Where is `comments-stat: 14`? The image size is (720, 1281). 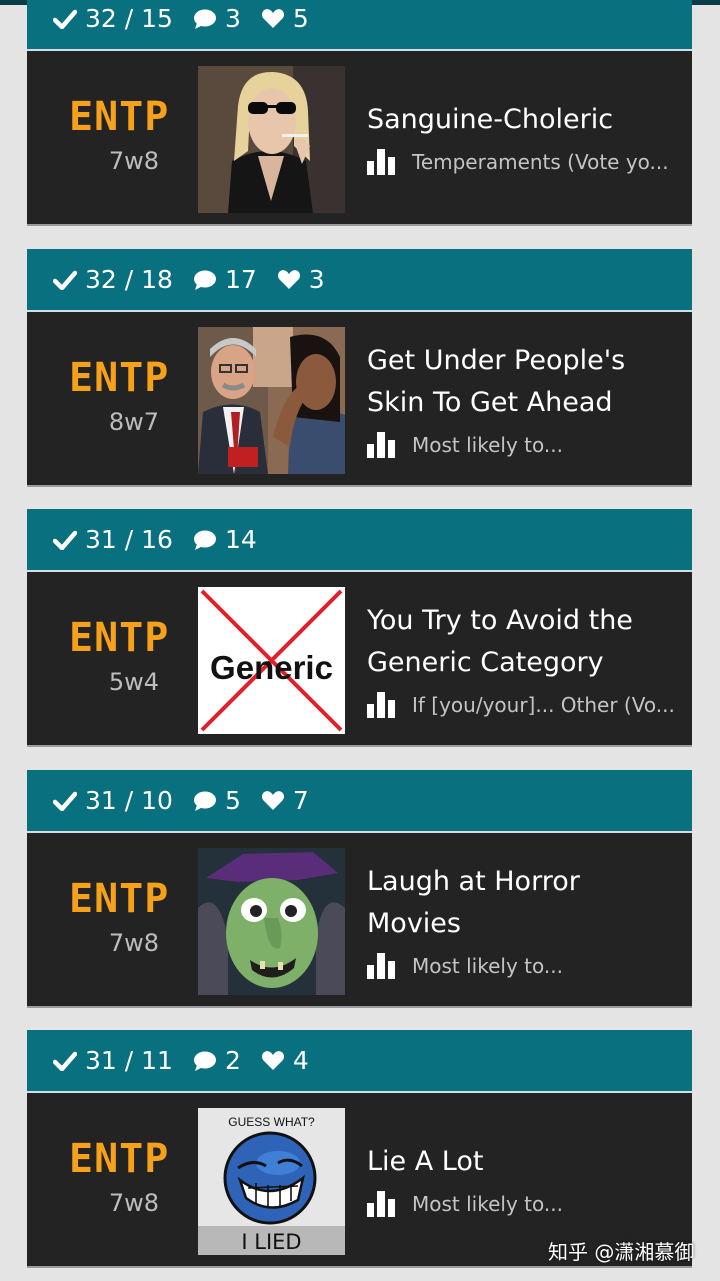 comments-stat: 14 is located at coordinates (225, 539).